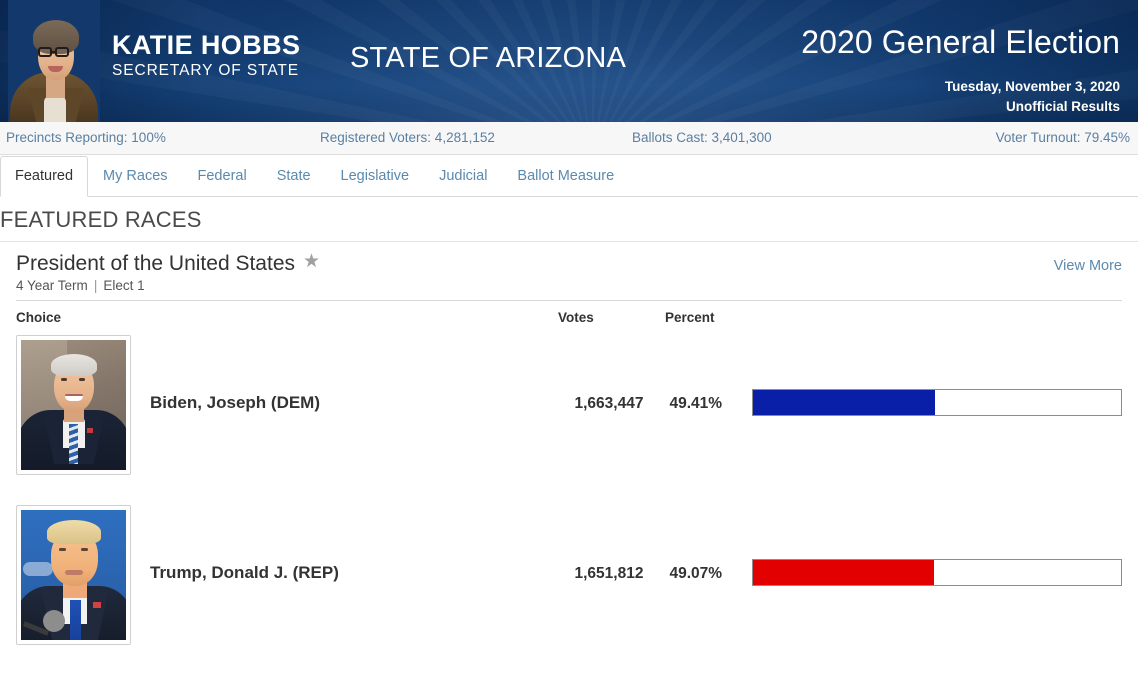  I want to click on candidate-votes: 1,651,812, so click(609, 573).